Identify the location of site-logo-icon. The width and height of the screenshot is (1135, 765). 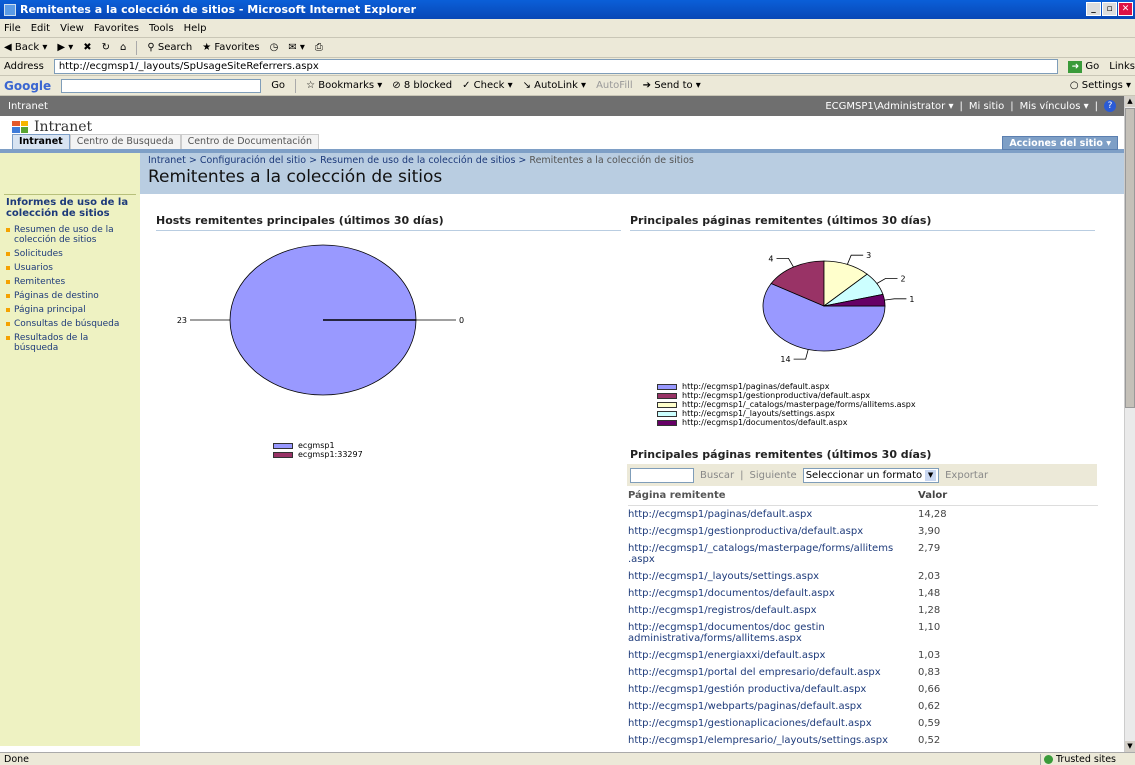
(20, 126).